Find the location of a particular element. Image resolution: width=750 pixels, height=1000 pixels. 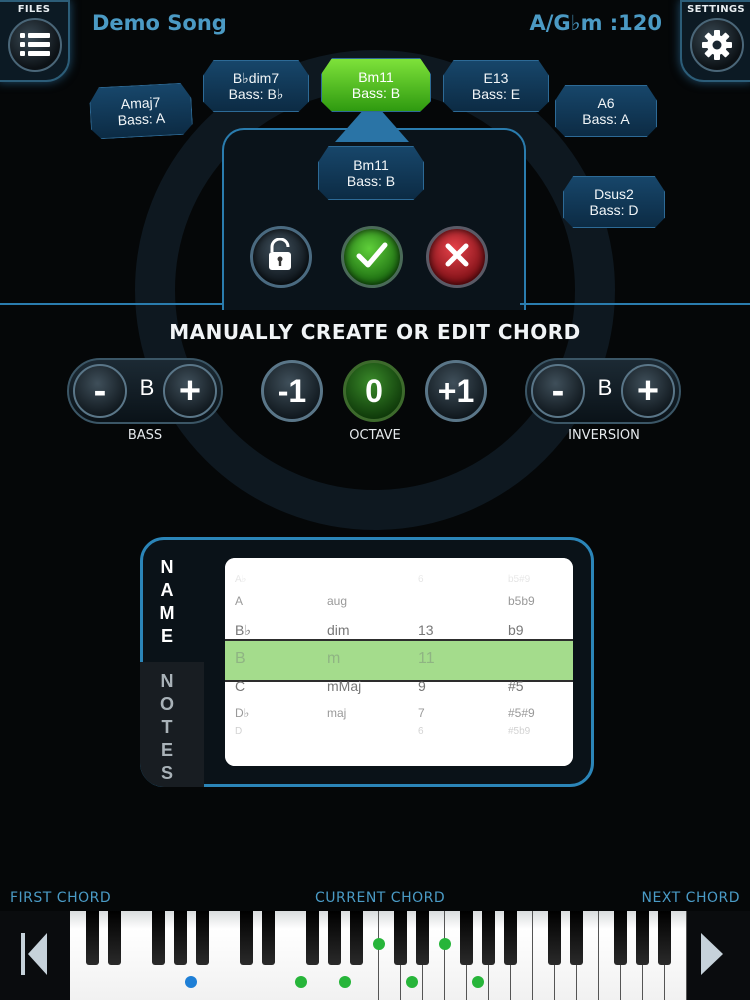

picker-option: D♭ is located at coordinates (242, 713).